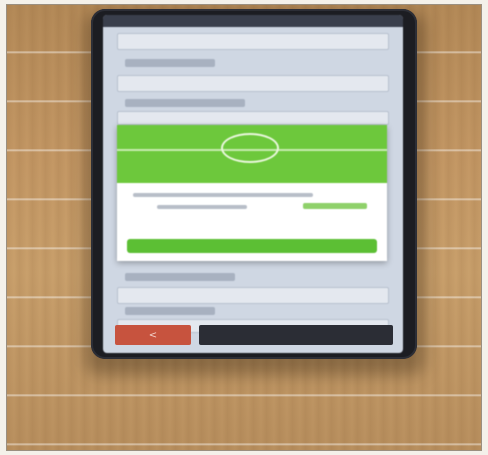  I want to click on back-button: <, so click(153, 335).